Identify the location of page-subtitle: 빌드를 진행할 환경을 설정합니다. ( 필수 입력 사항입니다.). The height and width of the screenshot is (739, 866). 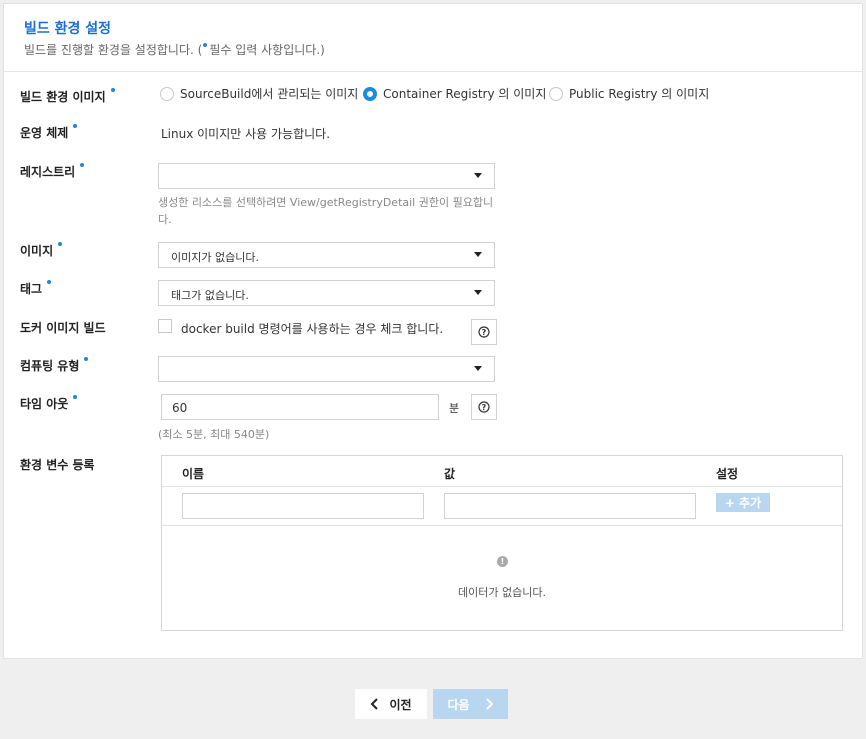
(174, 49).